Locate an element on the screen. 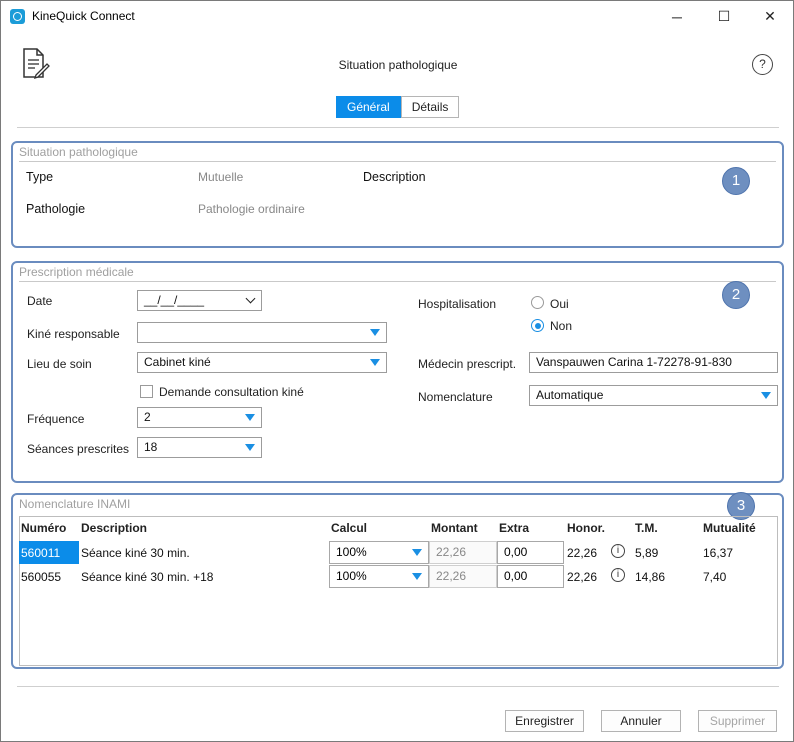  close-button: ✕ is located at coordinates (770, 16).